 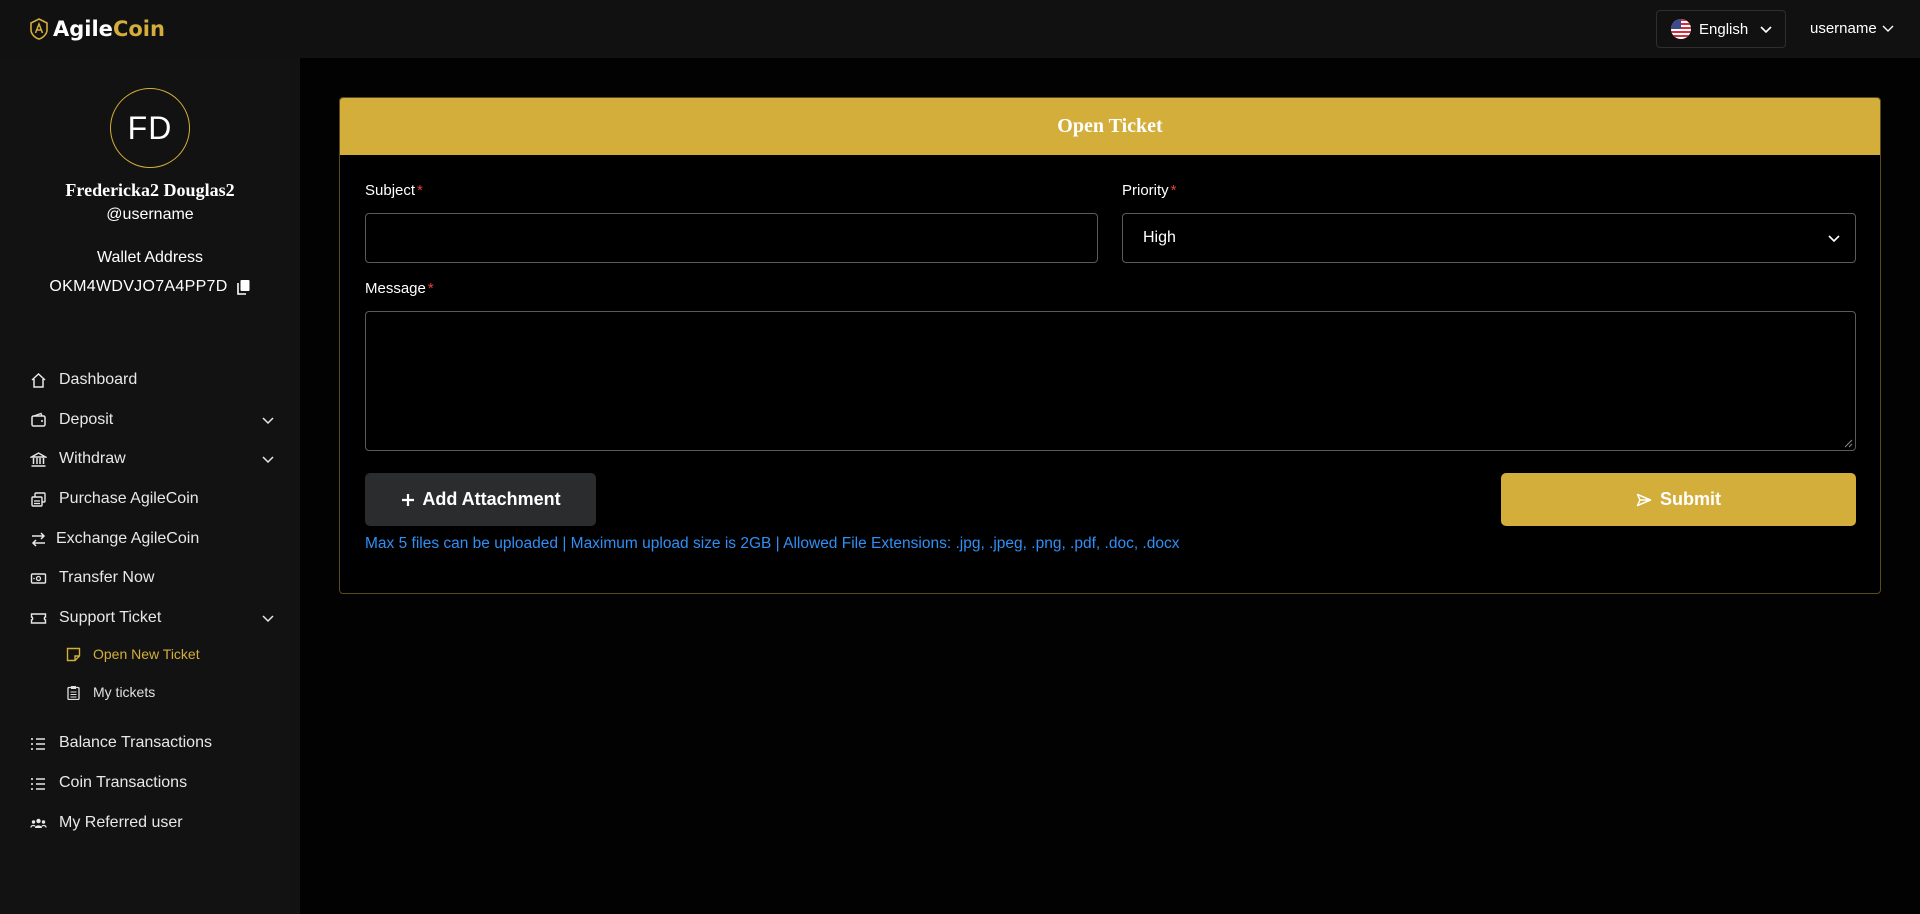 I want to click on sidebar-item-label: Coin Transactions, so click(x=123, y=782).